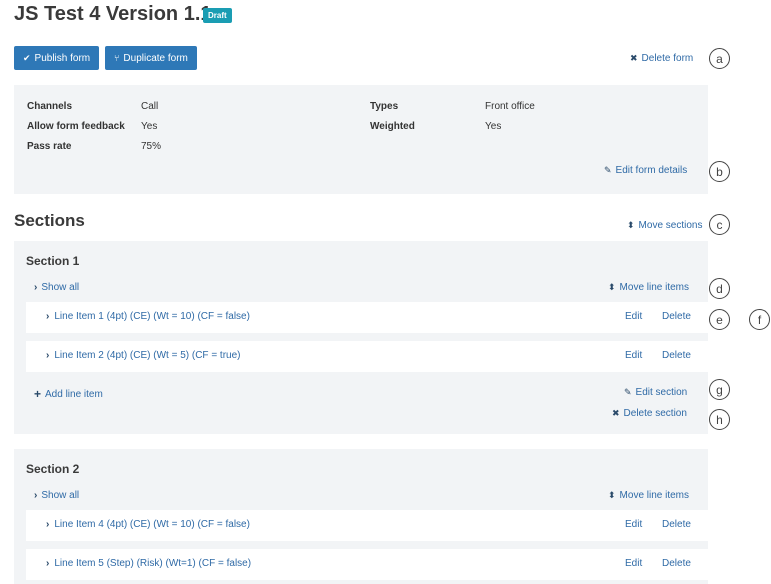 This screenshot has width=771, height=584. I want to click on move-sections-label: Move sections, so click(670, 225).